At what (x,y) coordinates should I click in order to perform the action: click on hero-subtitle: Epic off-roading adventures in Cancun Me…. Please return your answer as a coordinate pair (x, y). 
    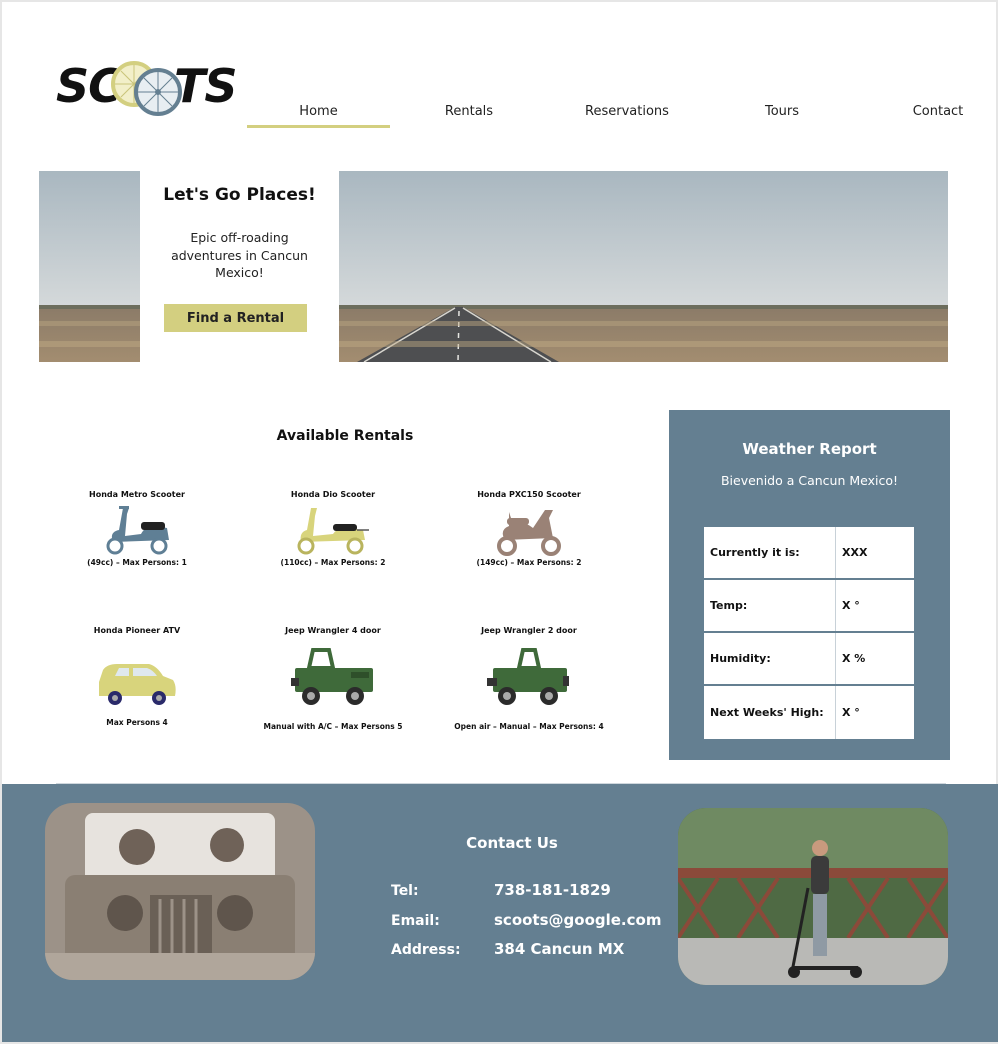
    Looking at the image, I should click on (239, 255).